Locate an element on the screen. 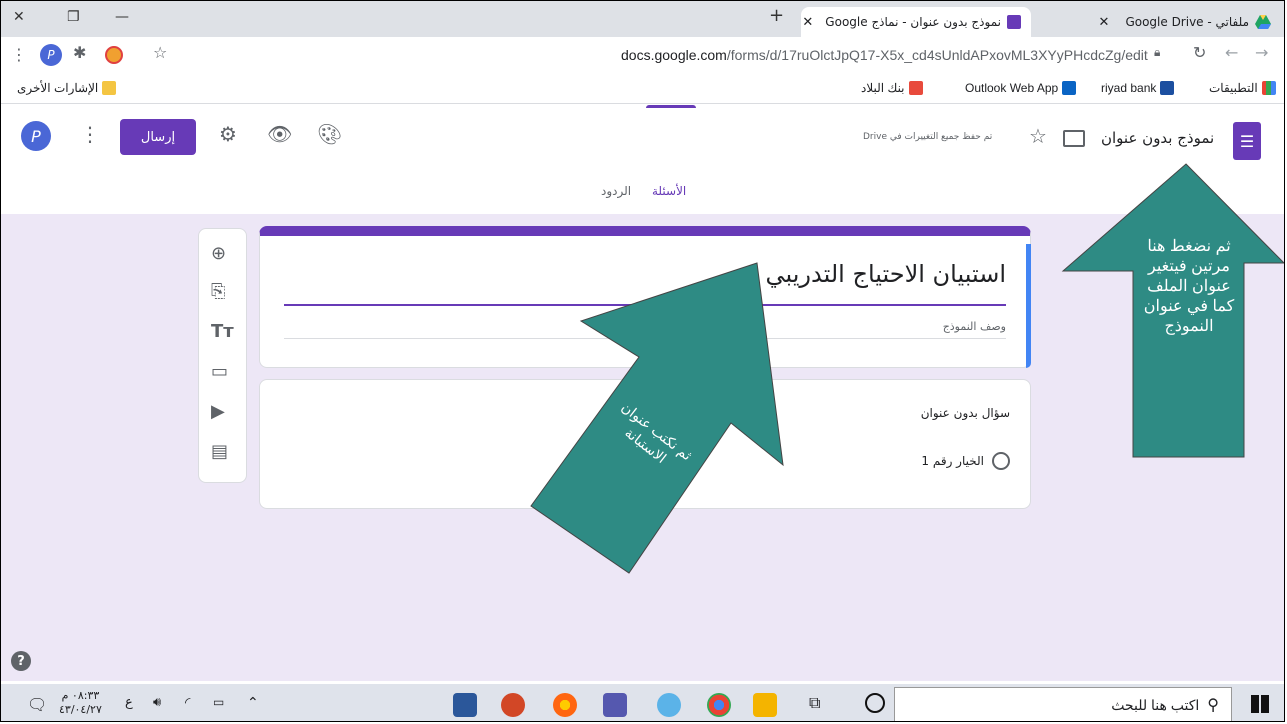  notifications-icon: 🗨︎ is located at coordinates (37, 704).